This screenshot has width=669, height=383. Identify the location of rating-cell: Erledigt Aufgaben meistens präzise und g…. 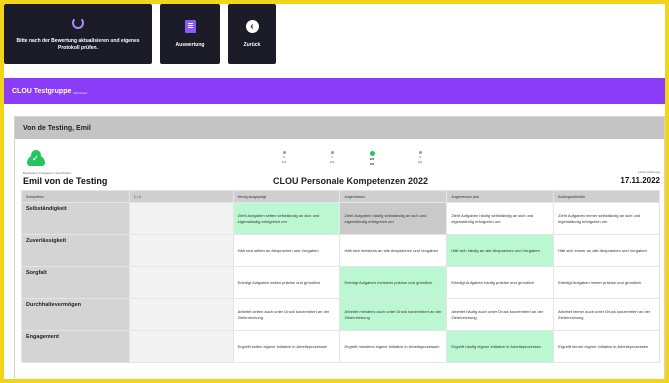
(393, 282).